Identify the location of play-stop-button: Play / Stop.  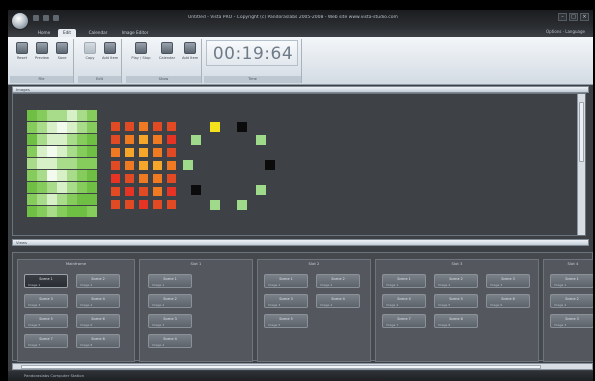
(141, 57).